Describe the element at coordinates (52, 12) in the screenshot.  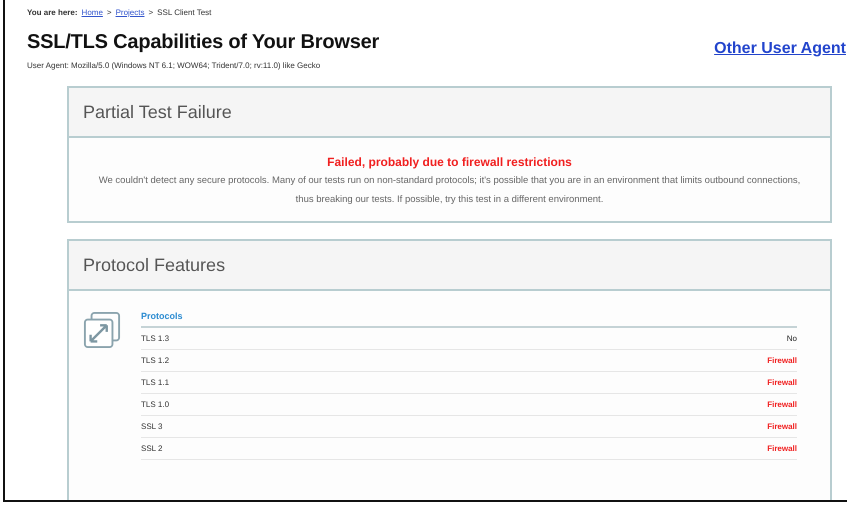
I see `breadcrumb-label: You are here:` at that location.